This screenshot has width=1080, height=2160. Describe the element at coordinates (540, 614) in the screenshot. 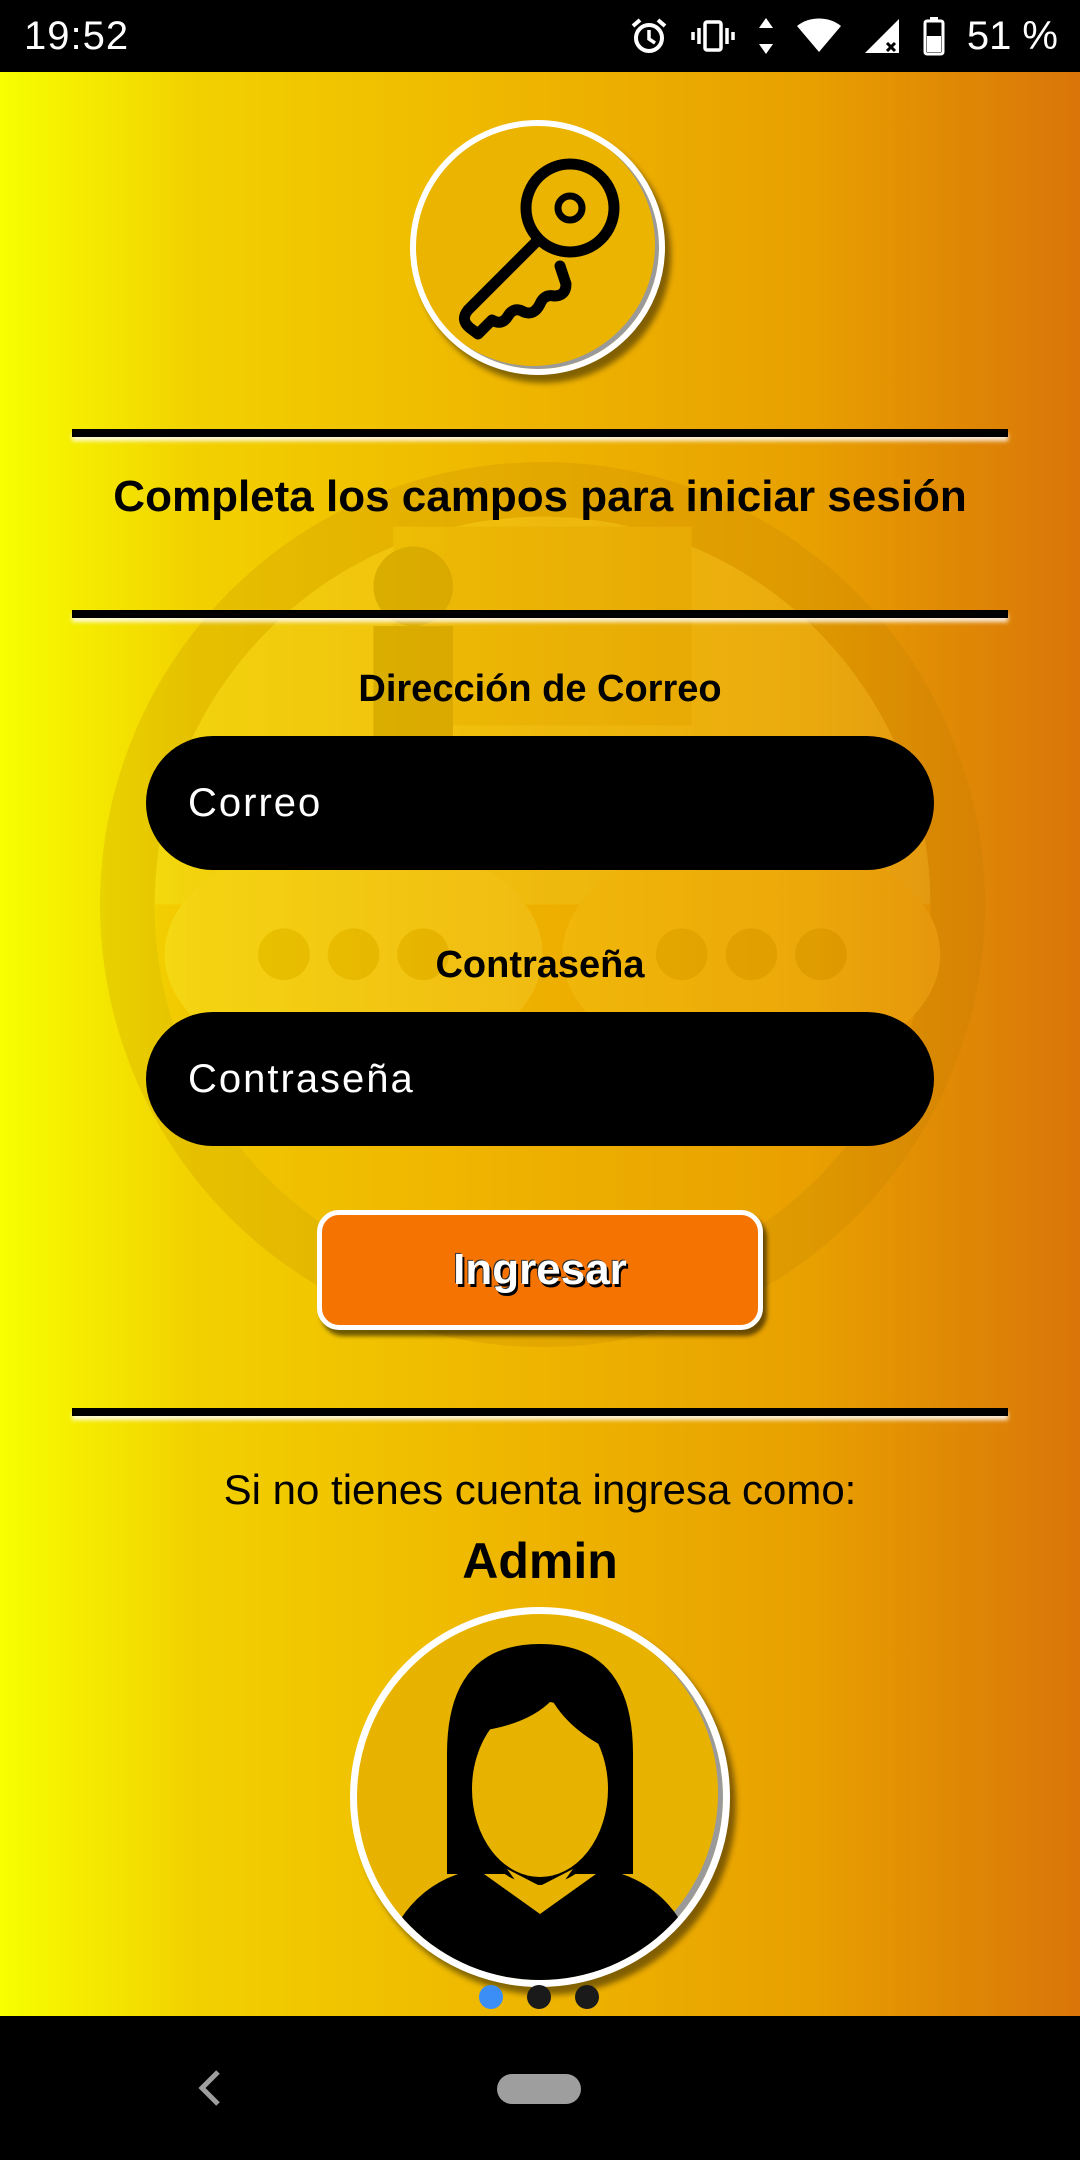

I see `divider-middle` at that location.